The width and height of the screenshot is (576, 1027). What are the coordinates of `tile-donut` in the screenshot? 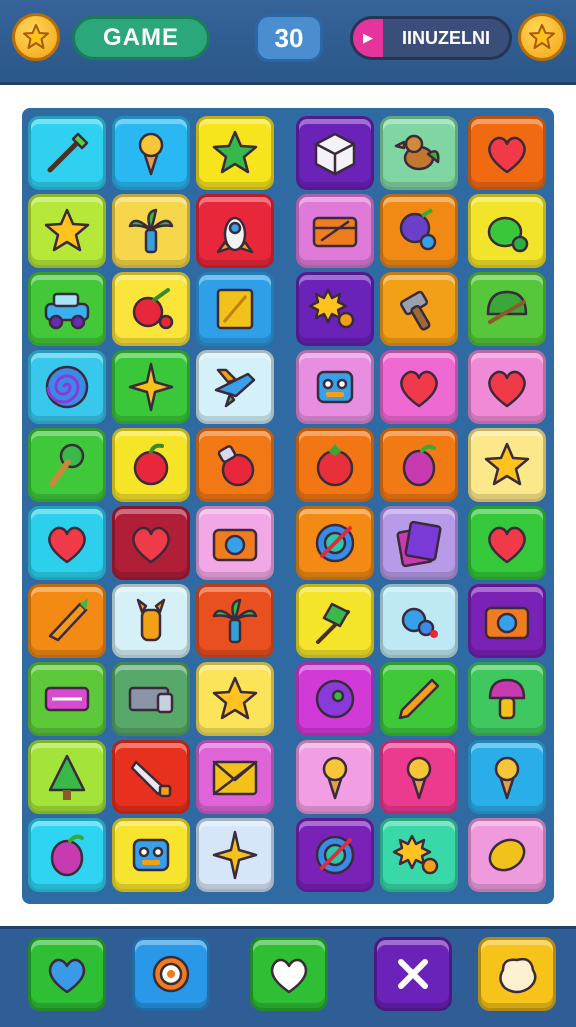 It's located at (335, 699).